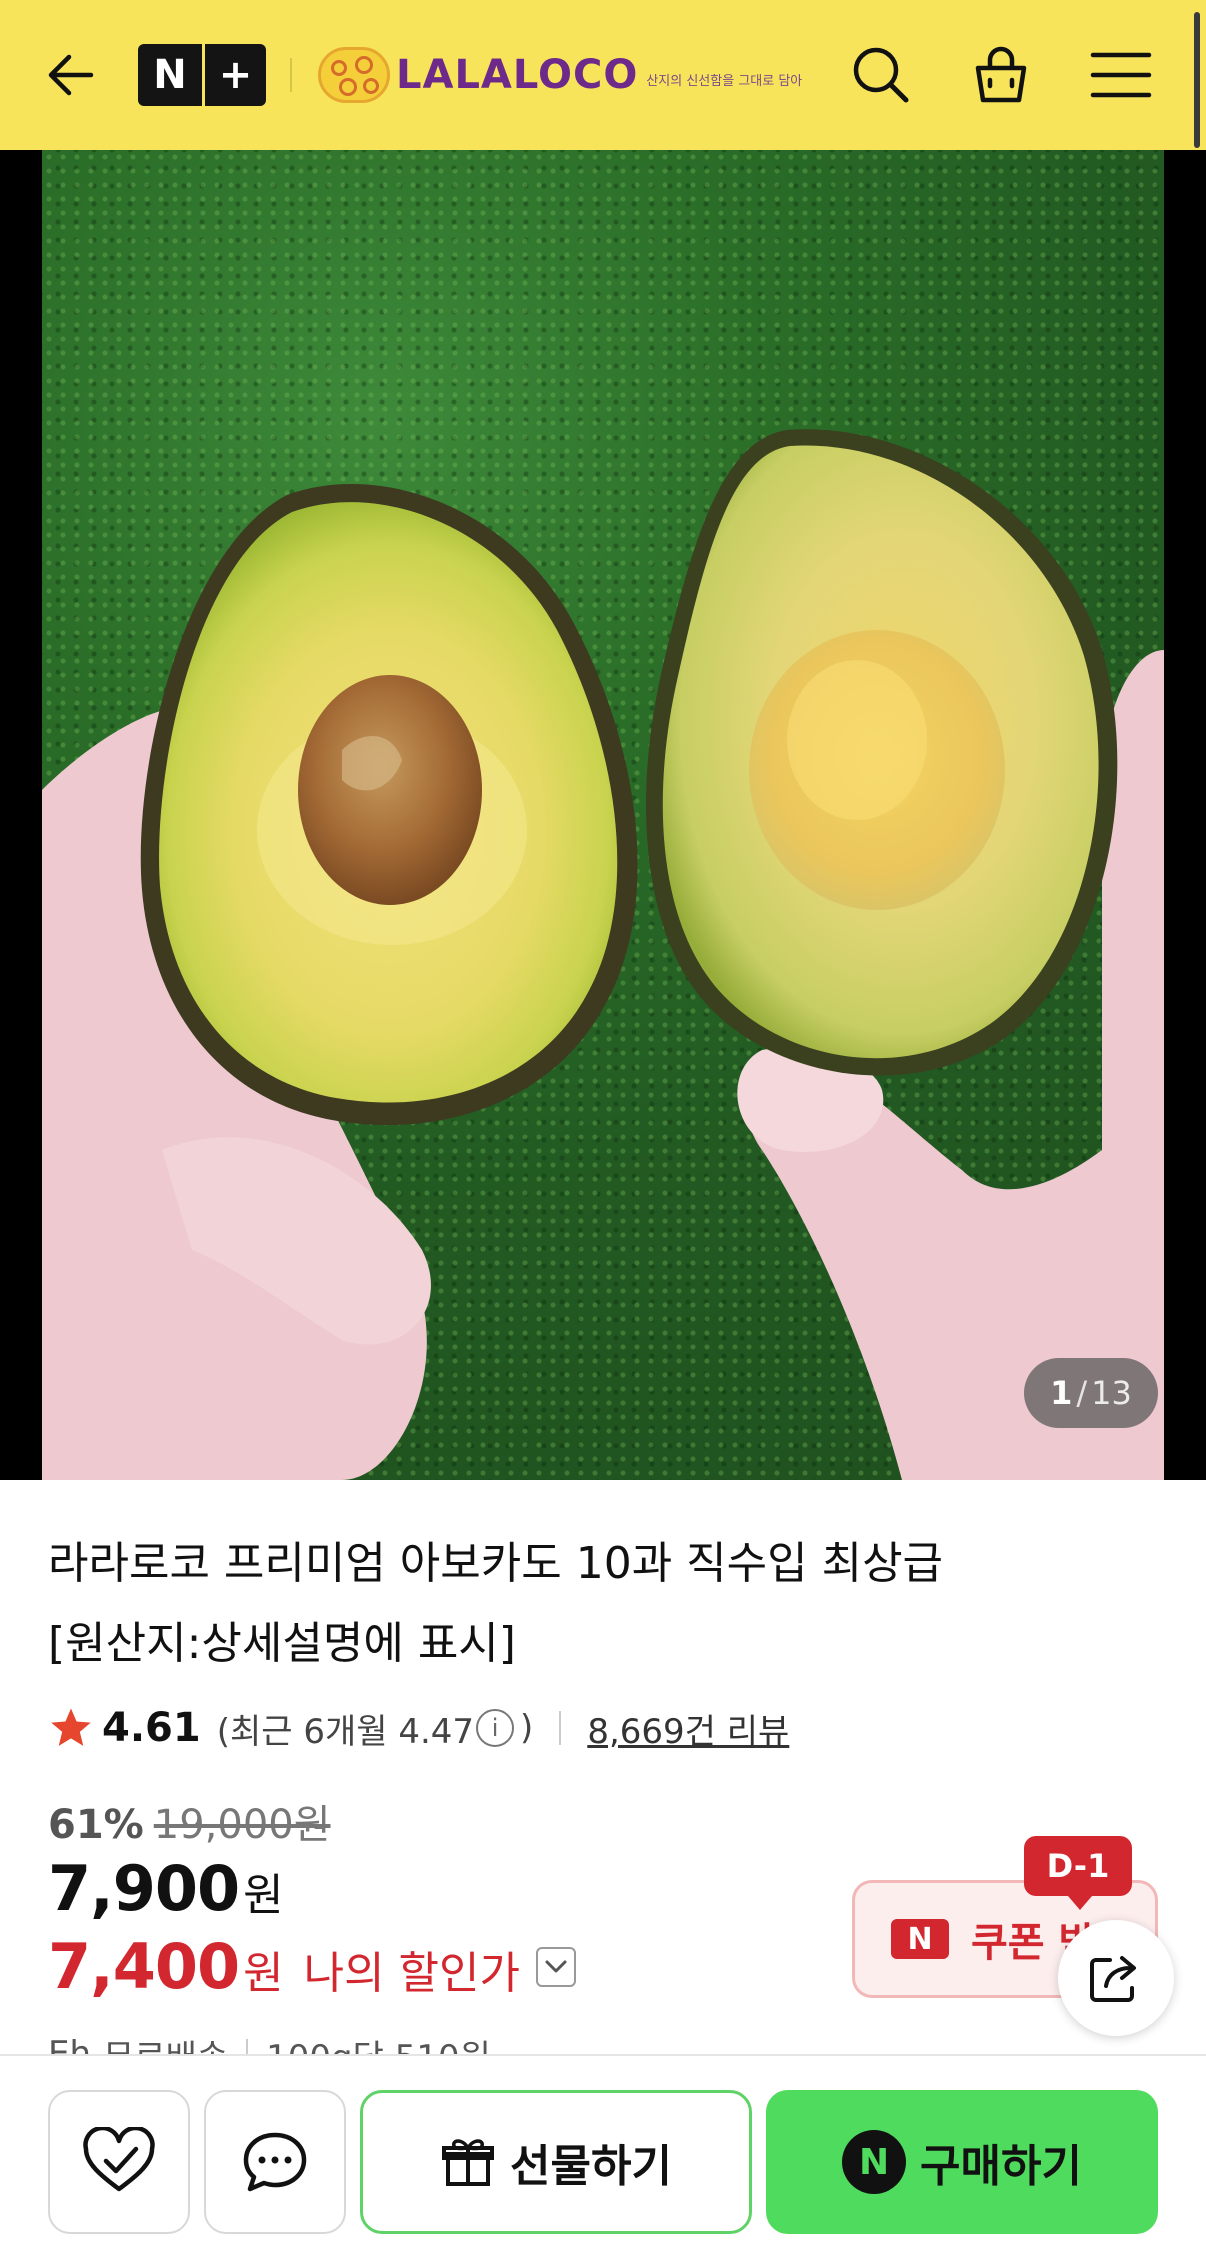  Describe the element at coordinates (688, 1728) in the screenshot. I see `review-count-link: 8,669건 리뷰` at that location.